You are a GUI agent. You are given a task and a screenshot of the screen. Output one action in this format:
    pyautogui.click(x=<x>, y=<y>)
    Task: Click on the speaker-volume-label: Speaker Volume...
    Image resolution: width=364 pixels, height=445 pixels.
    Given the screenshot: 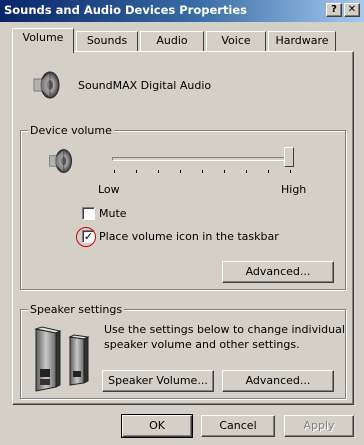 What is the action you would take?
    pyautogui.click(x=158, y=380)
    